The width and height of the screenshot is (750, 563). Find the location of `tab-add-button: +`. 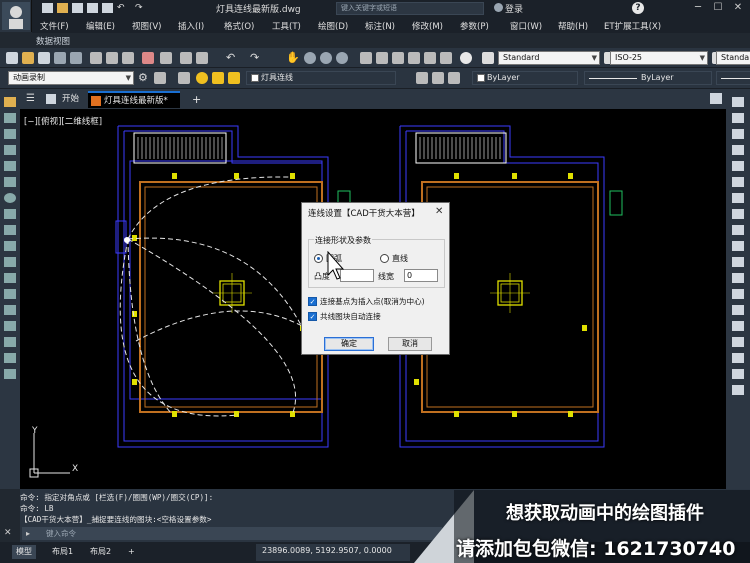

tab-add-button: + is located at coordinates (196, 99).